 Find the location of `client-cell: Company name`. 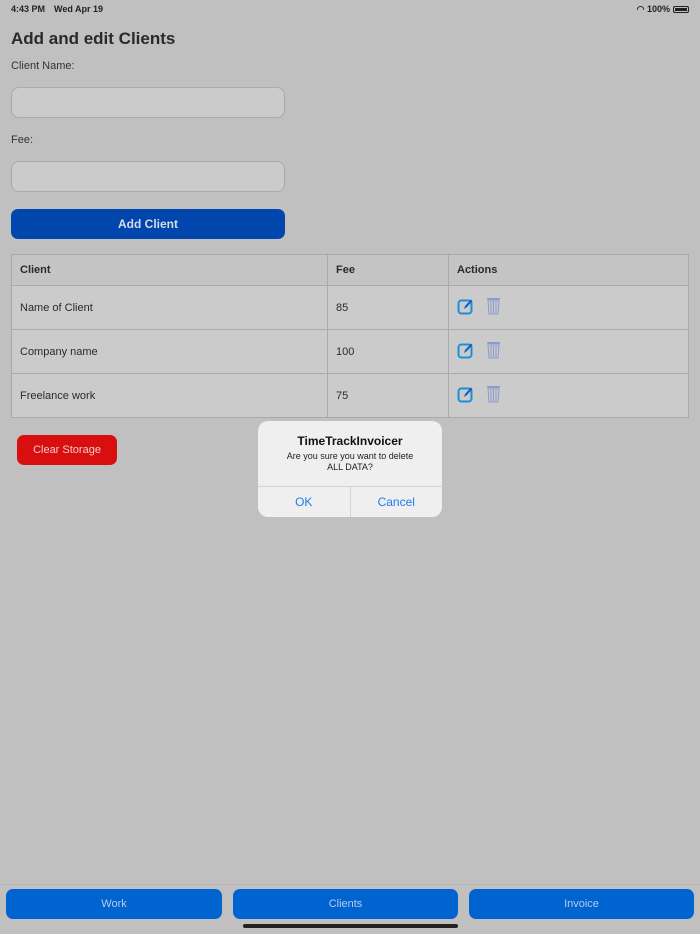

client-cell: Company name is located at coordinates (169, 351).